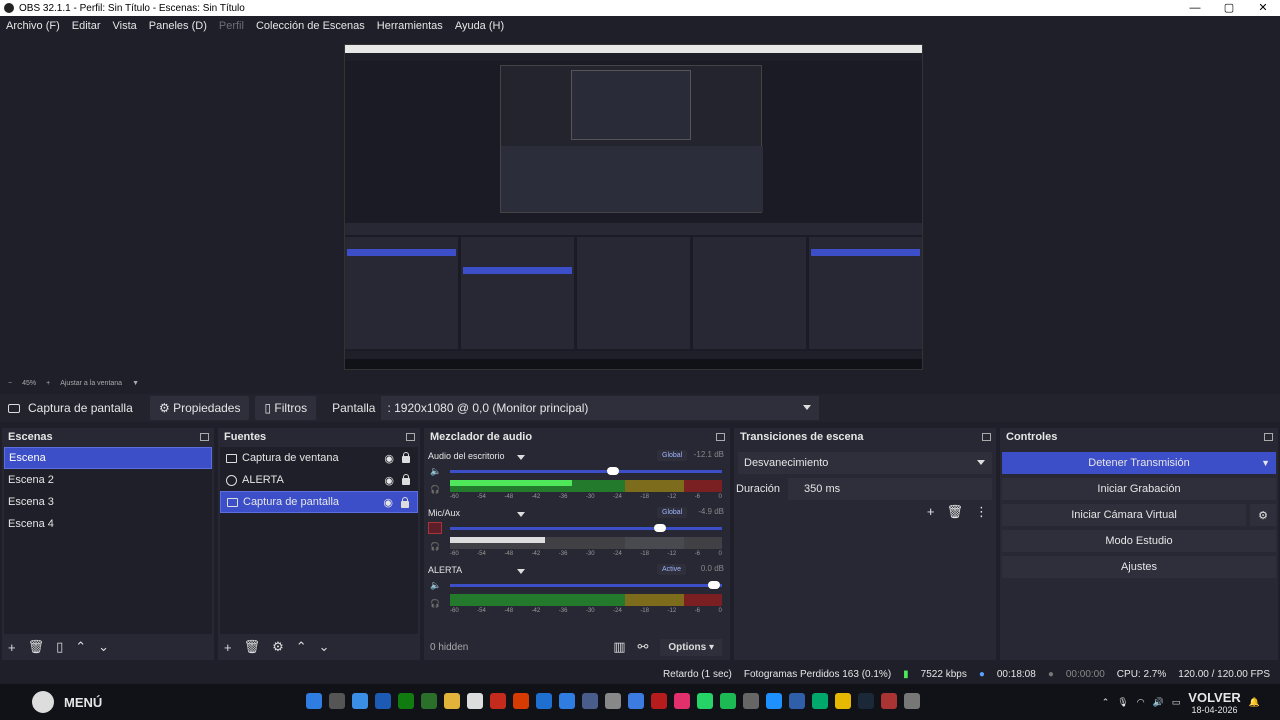 This screenshot has height=720, width=1280. Describe the element at coordinates (310, 26) in the screenshot. I see `menu-coleccion: Colección de Escenas` at that location.